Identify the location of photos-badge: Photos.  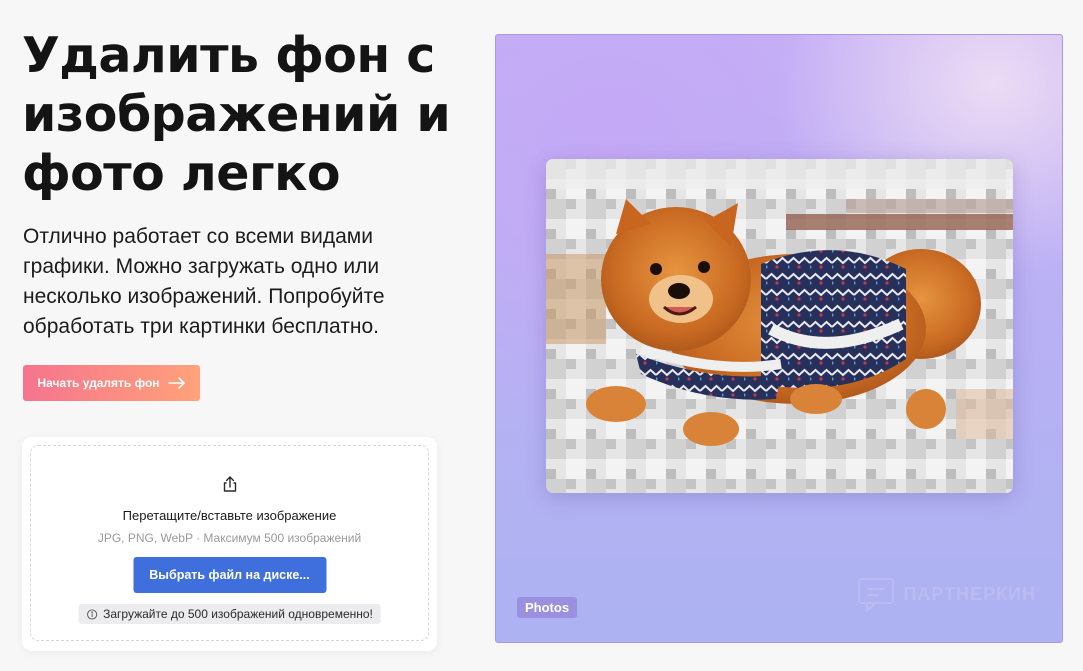
(547, 607).